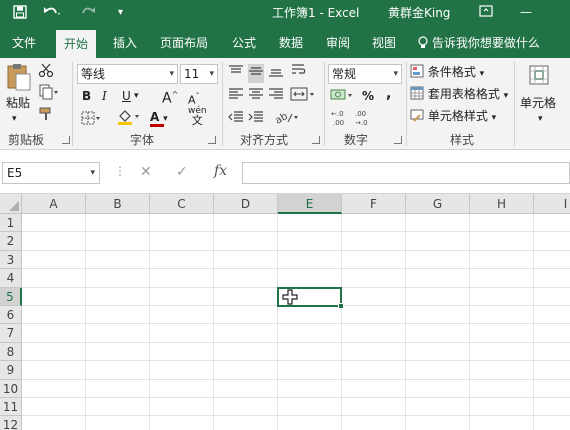 Image resolution: width=570 pixels, height=430 pixels. I want to click on tab-data: 数据, so click(291, 44).